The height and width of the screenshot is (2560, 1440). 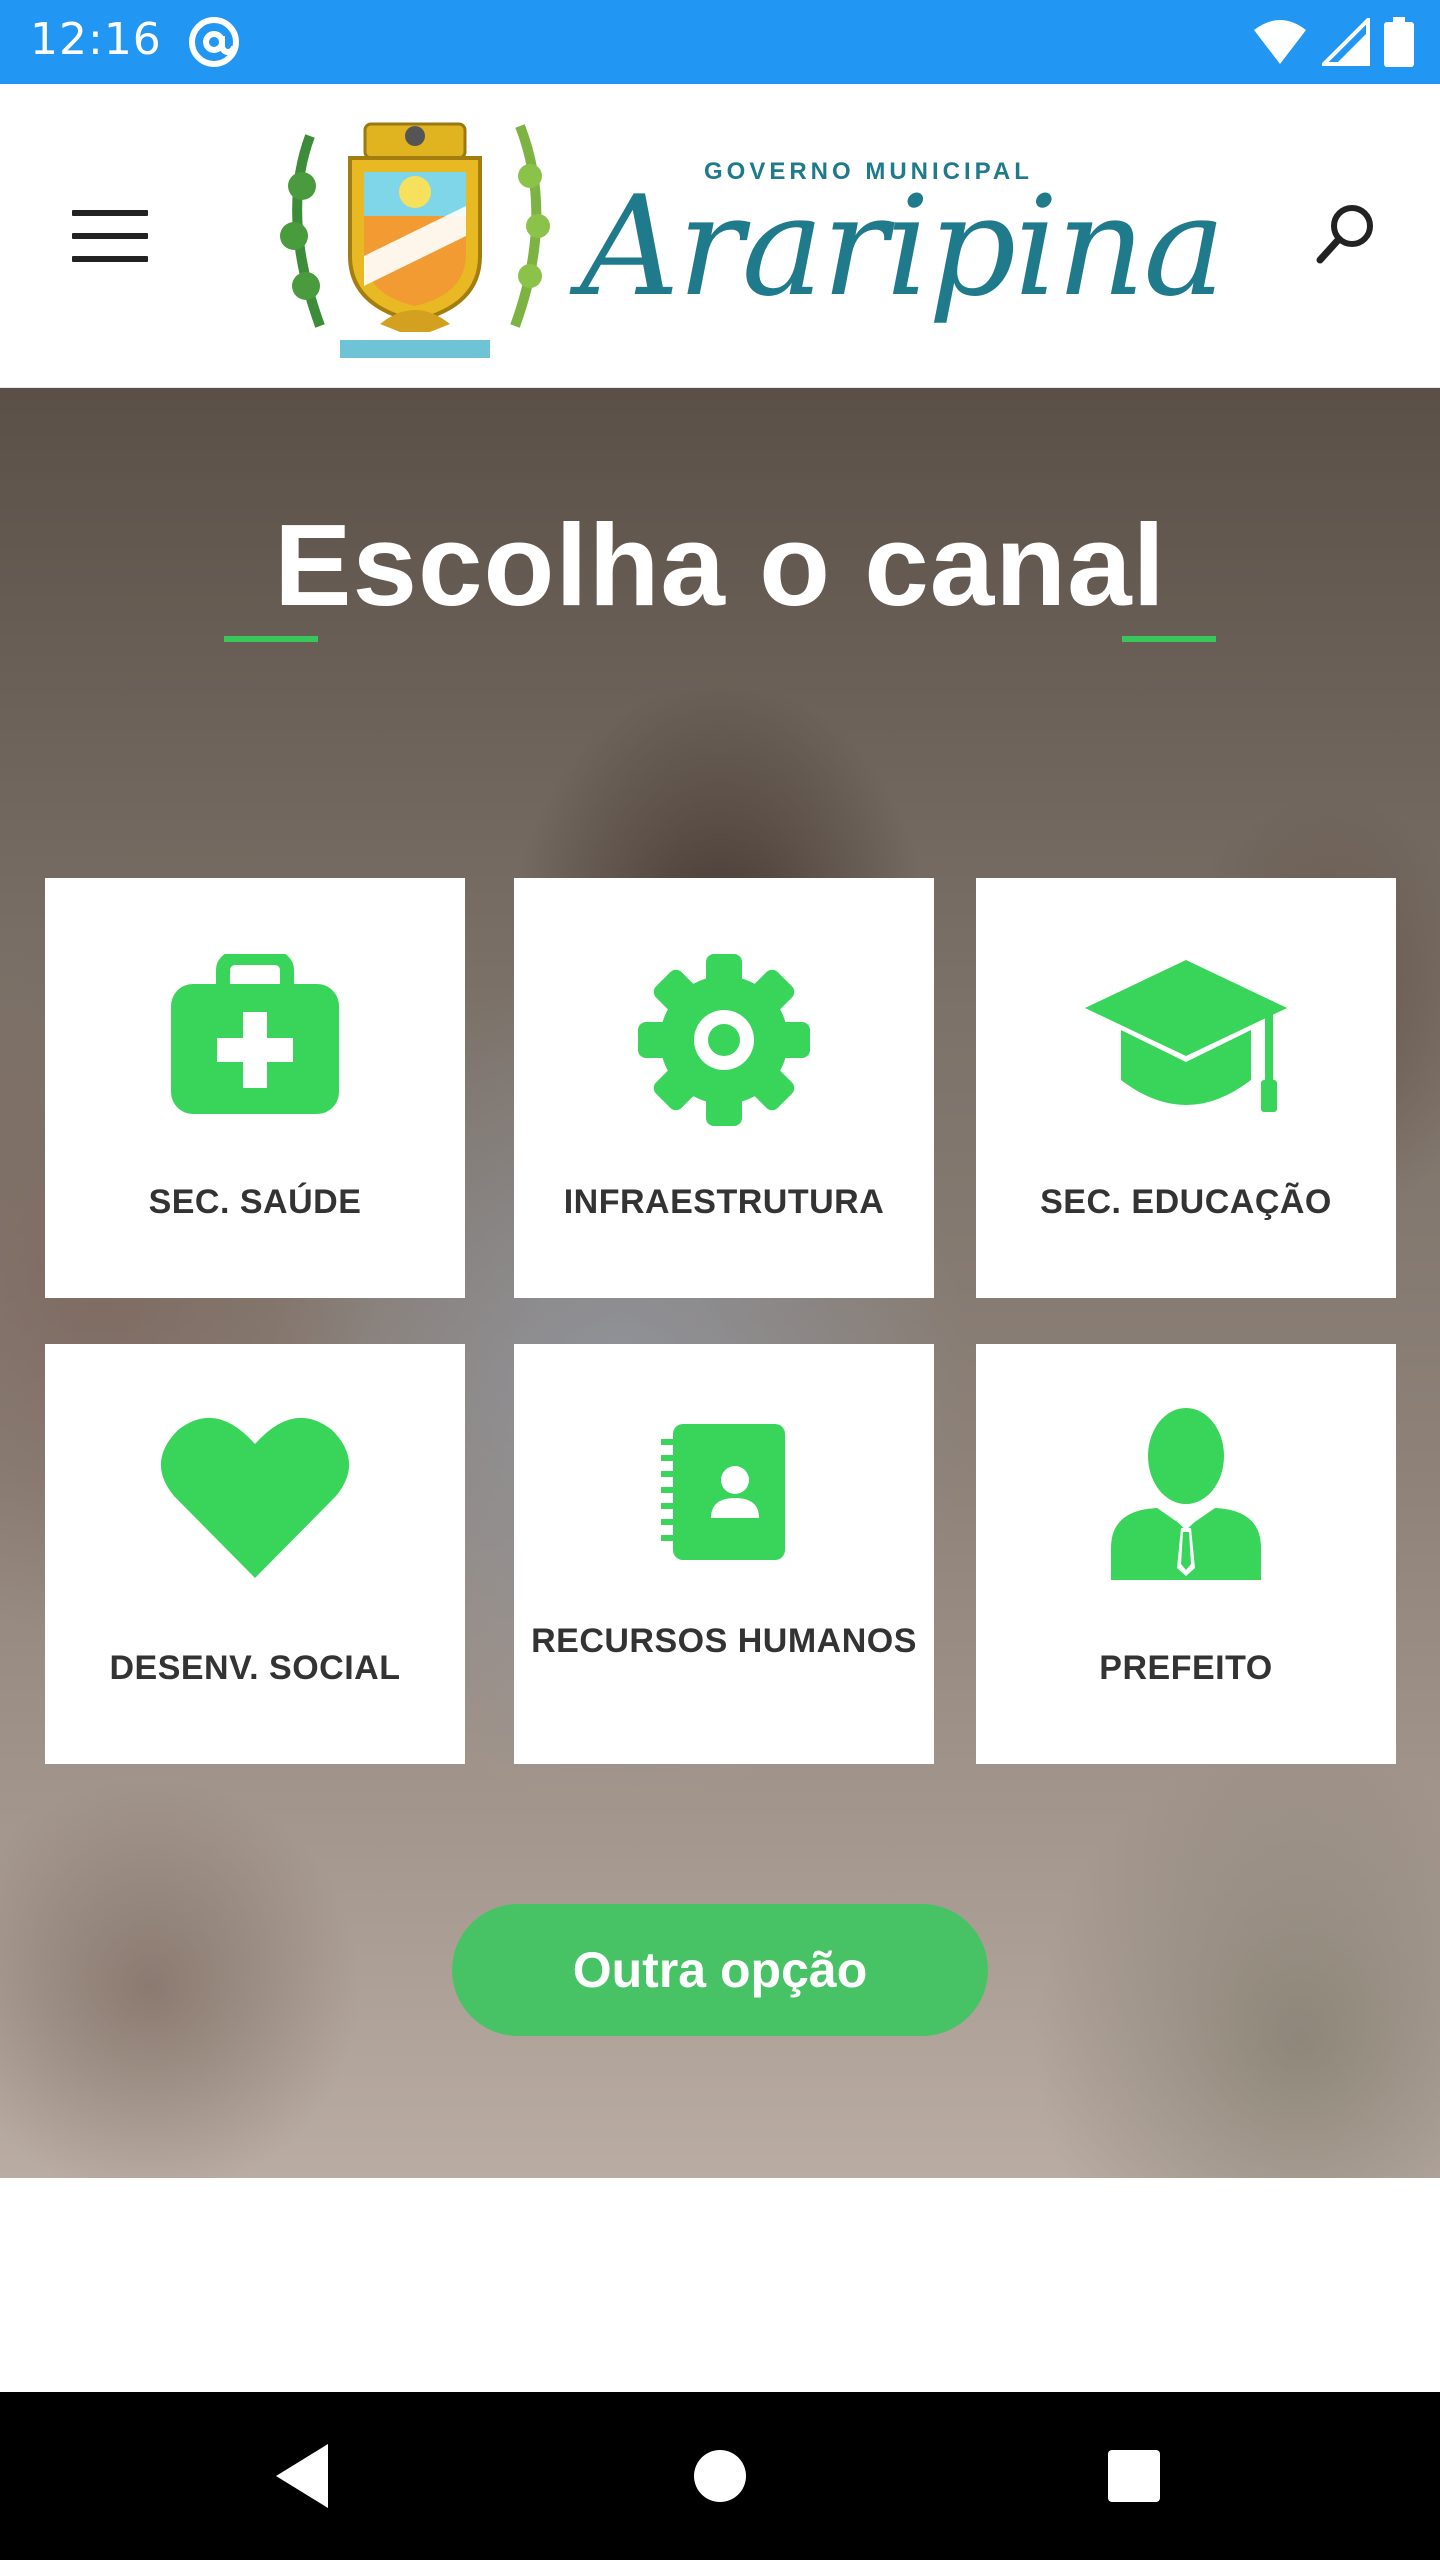 I want to click on system-nav-bar, so click(x=720, y=2476).